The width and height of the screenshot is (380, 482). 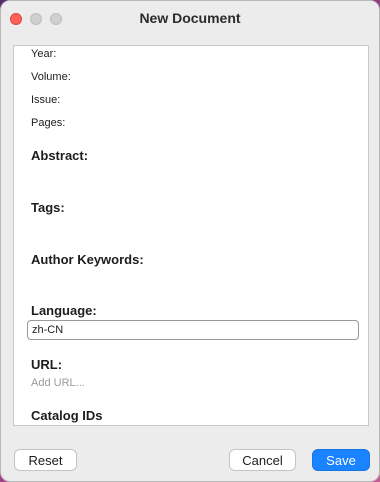 What do you see at coordinates (262, 460) in the screenshot?
I see `cancel-button: Cancel` at bounding box center [262, 460].